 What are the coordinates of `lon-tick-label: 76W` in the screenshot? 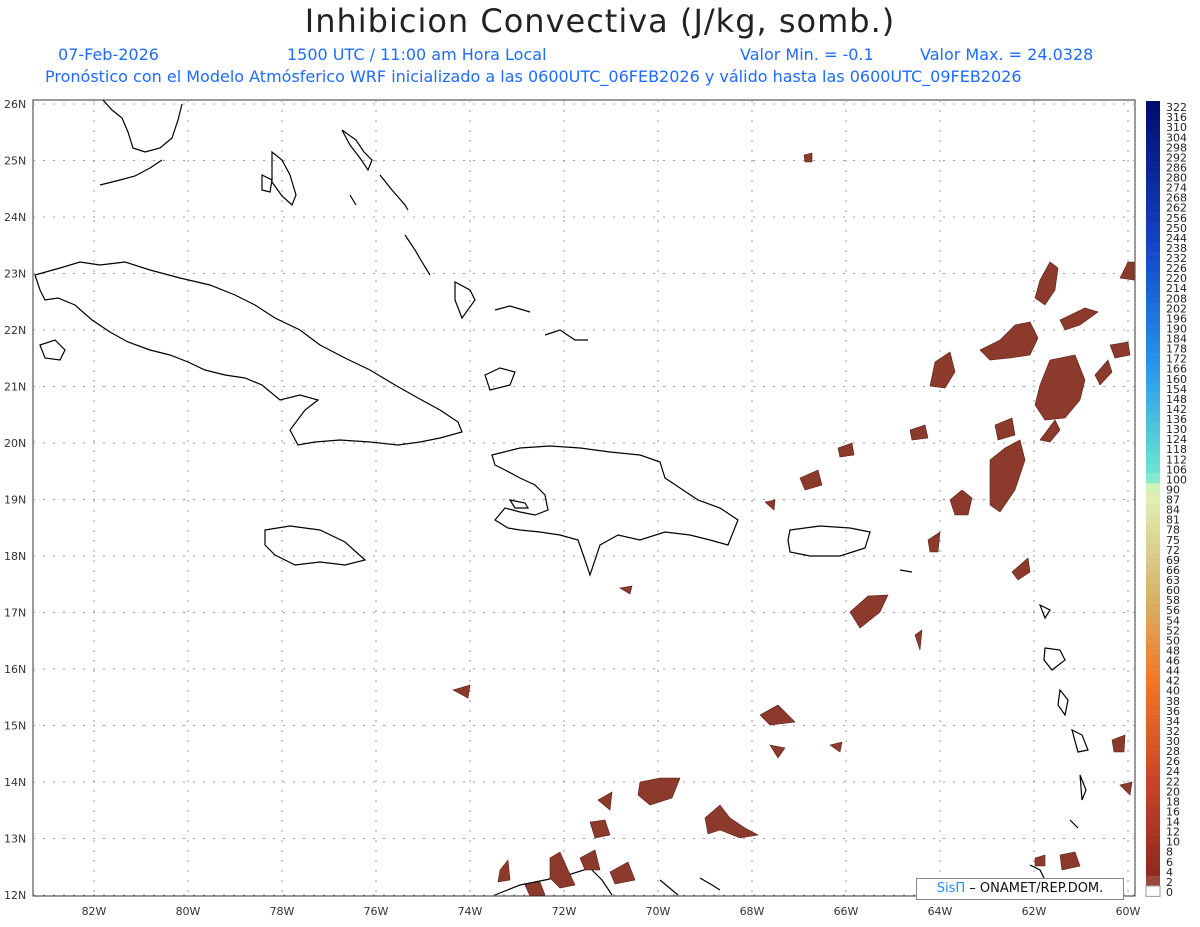 It's located at (376, 911).